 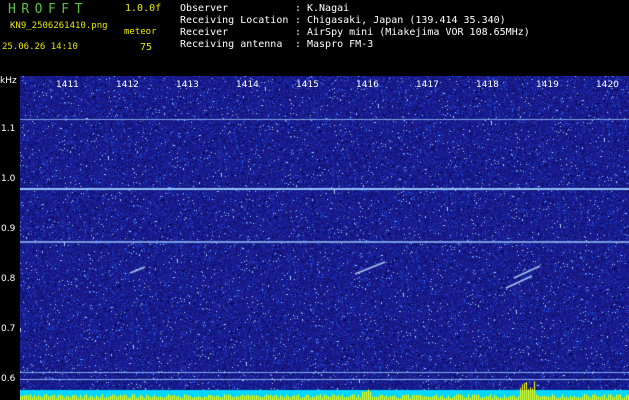 I want to click on info-row-antenna: Receiving antenna: Maspro FM-3, so click(x=277, y=44).